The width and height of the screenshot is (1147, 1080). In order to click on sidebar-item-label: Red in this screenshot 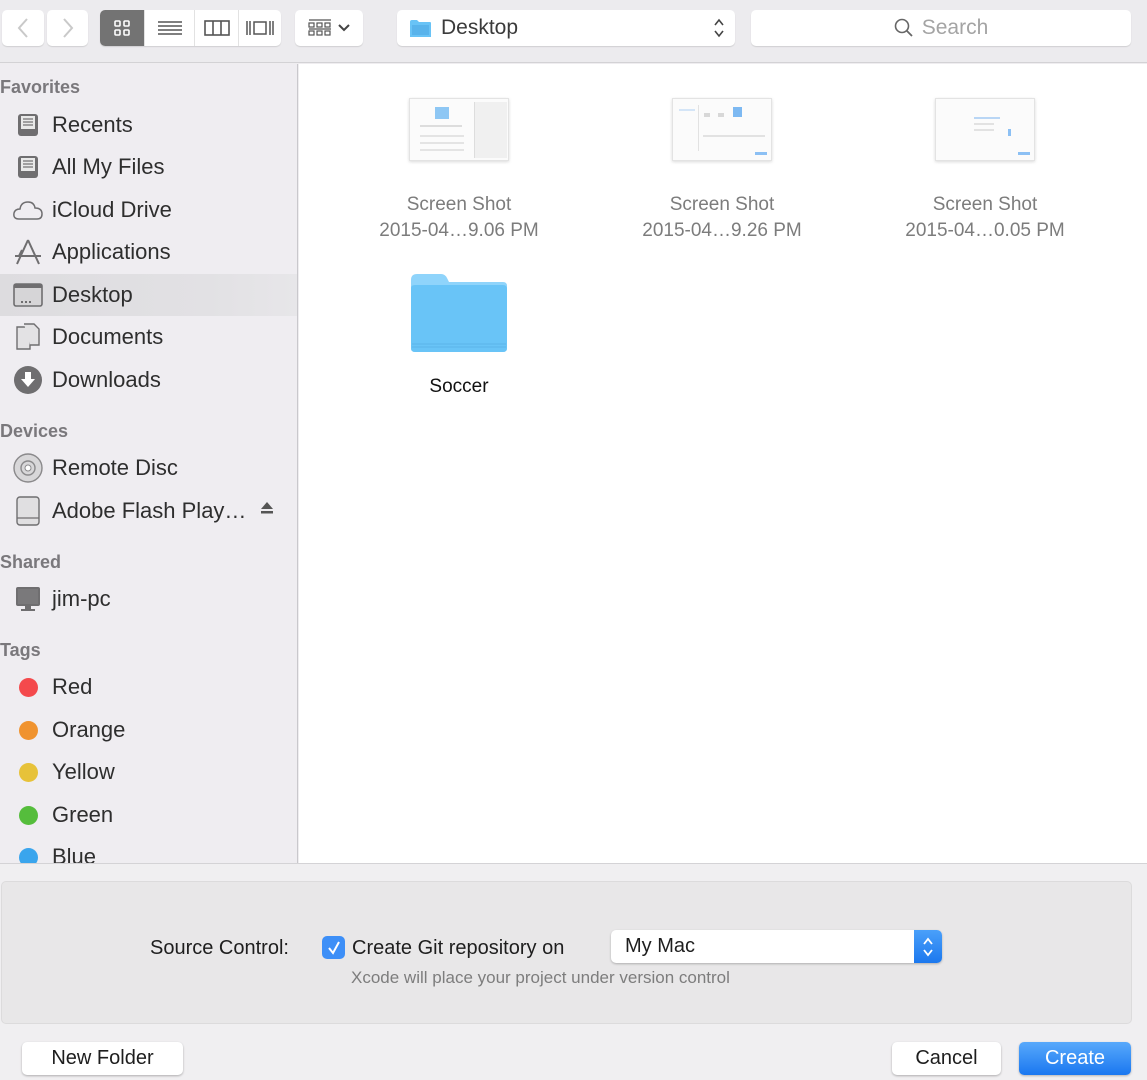, I will do `click(72, 686)`.